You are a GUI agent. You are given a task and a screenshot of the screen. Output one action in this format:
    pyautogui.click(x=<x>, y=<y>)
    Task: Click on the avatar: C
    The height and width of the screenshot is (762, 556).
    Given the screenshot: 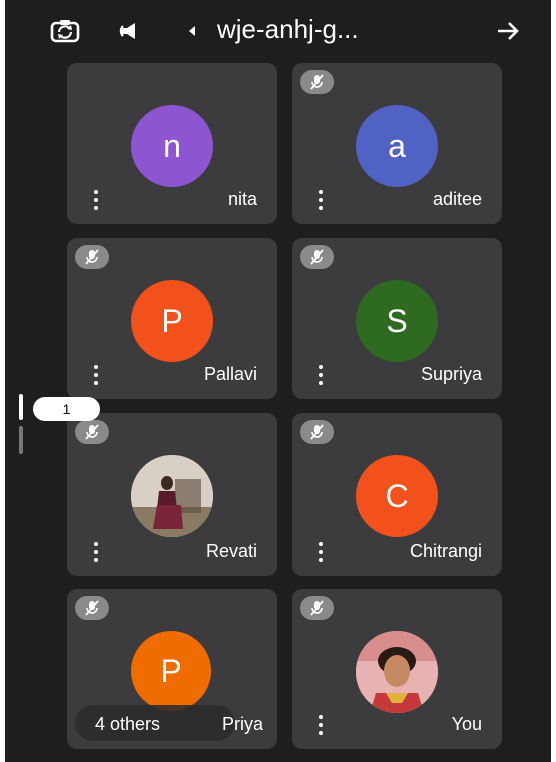 What is the action you would take?
    pyautogui.click(x=397, y=496)
    